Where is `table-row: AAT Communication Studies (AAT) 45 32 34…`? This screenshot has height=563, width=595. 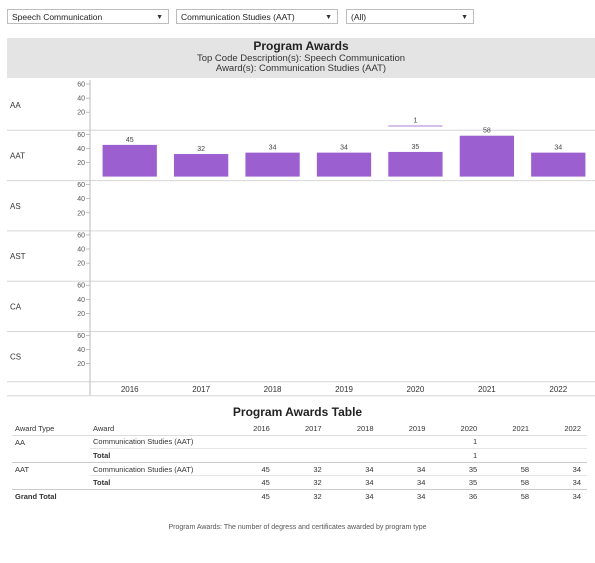 table-row: AAT Communication Studies (AAT) 45 32 34… is located at coordinates (299, 468).